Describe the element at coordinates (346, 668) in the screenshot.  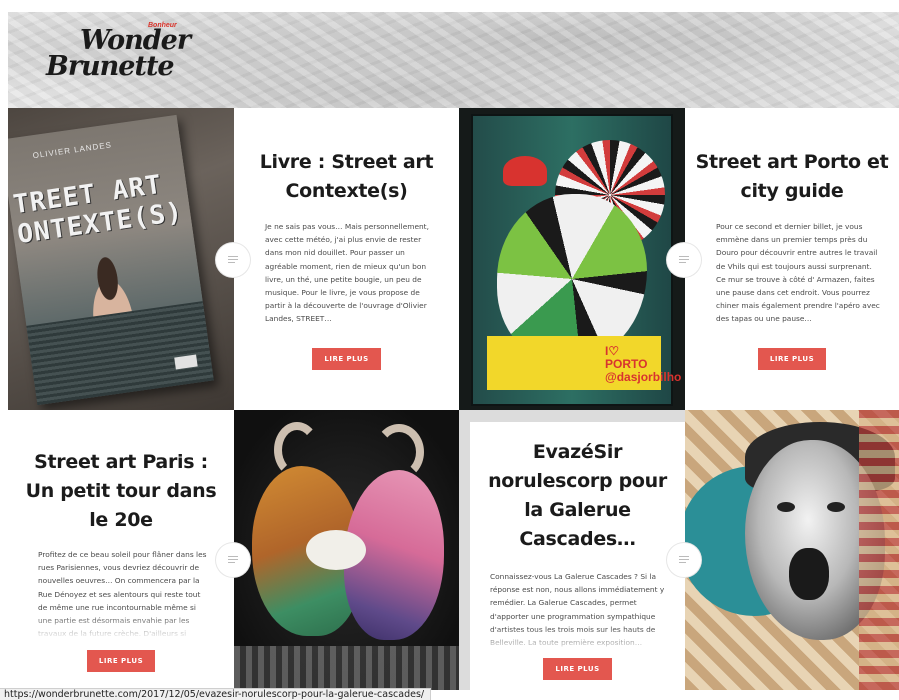
I see `goat-ground` at that location.